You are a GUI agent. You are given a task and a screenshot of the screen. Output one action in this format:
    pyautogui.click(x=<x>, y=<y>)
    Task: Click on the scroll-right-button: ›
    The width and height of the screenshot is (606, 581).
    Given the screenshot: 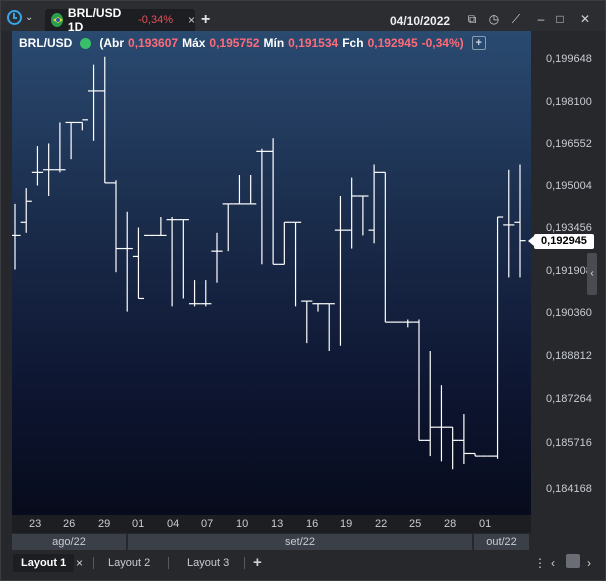 What is the action you would take?
    pyautogui.click(x=589, y=563)
    